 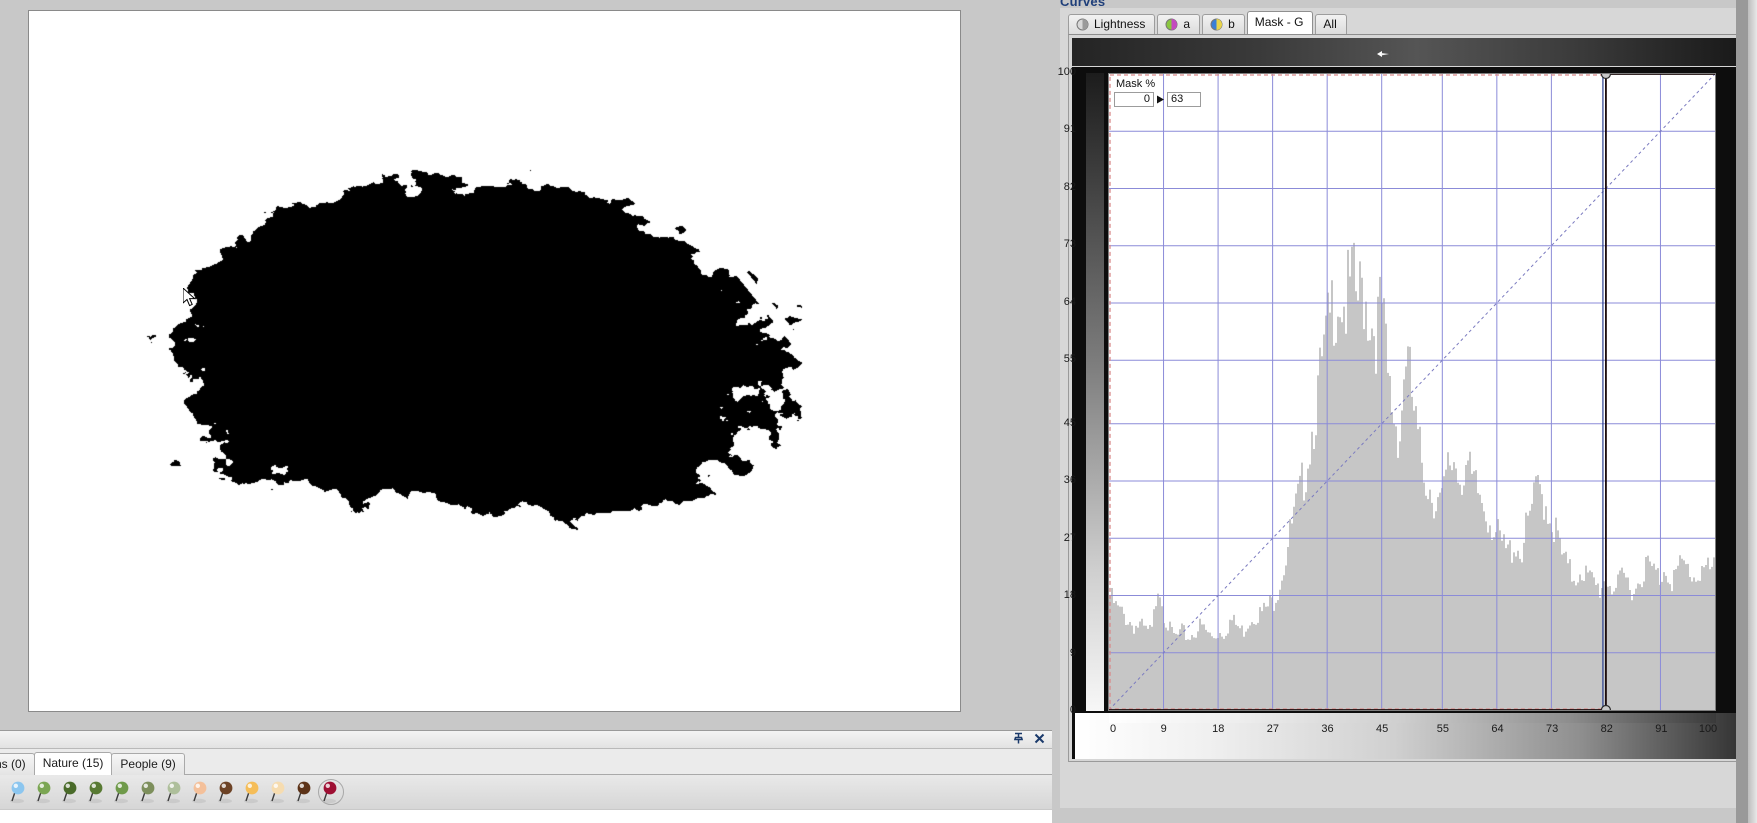 I want to click on channel-tabs: Lightness a b Mask - G All, so click(x=1208, y=22).